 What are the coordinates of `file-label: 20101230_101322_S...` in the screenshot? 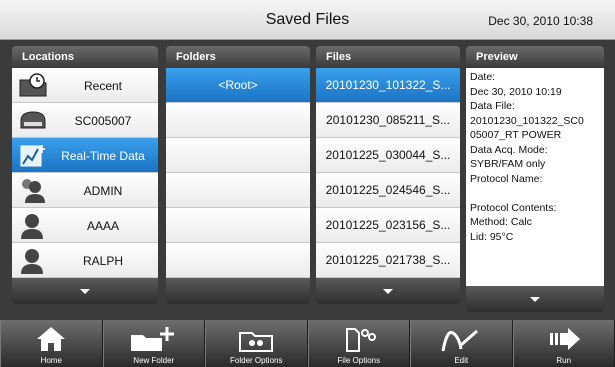 It's located at (388, 85).